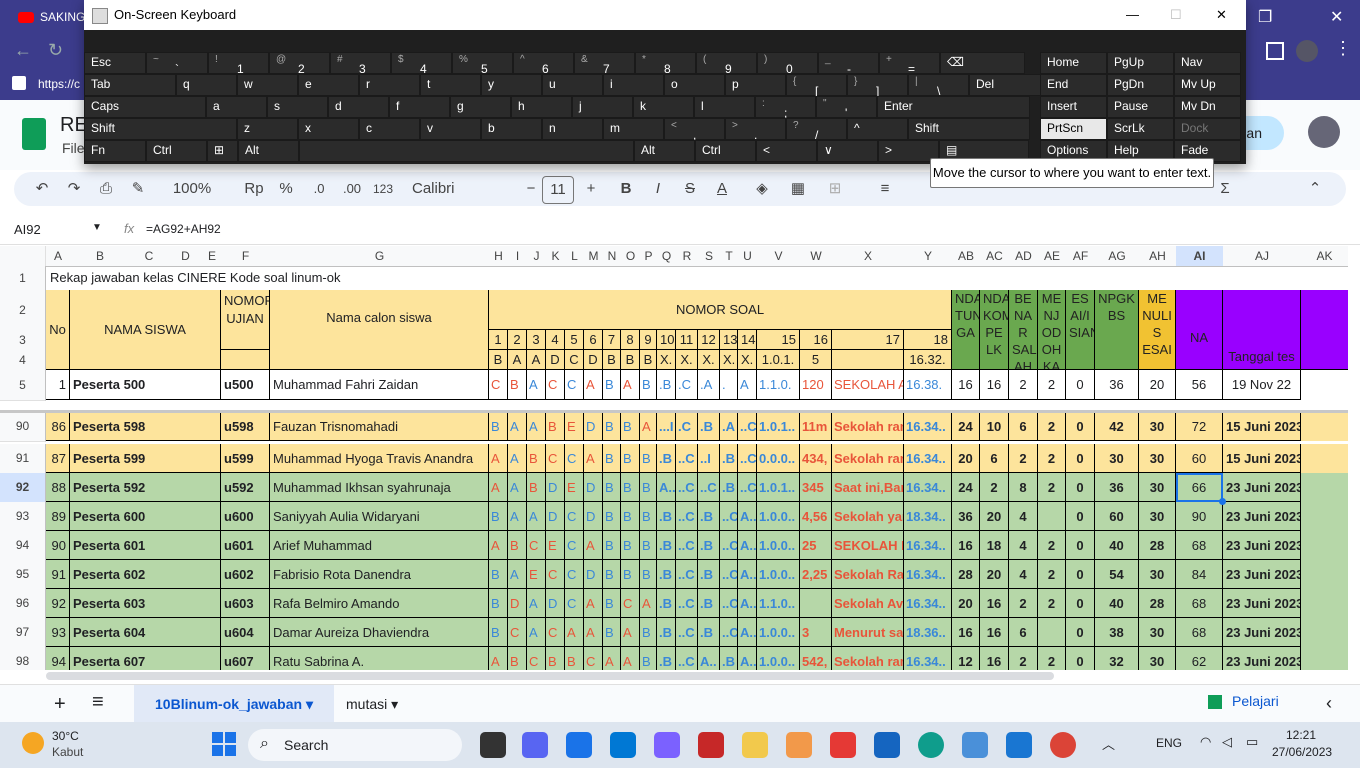  I want to click on row-no: 86, so click(58, 426).